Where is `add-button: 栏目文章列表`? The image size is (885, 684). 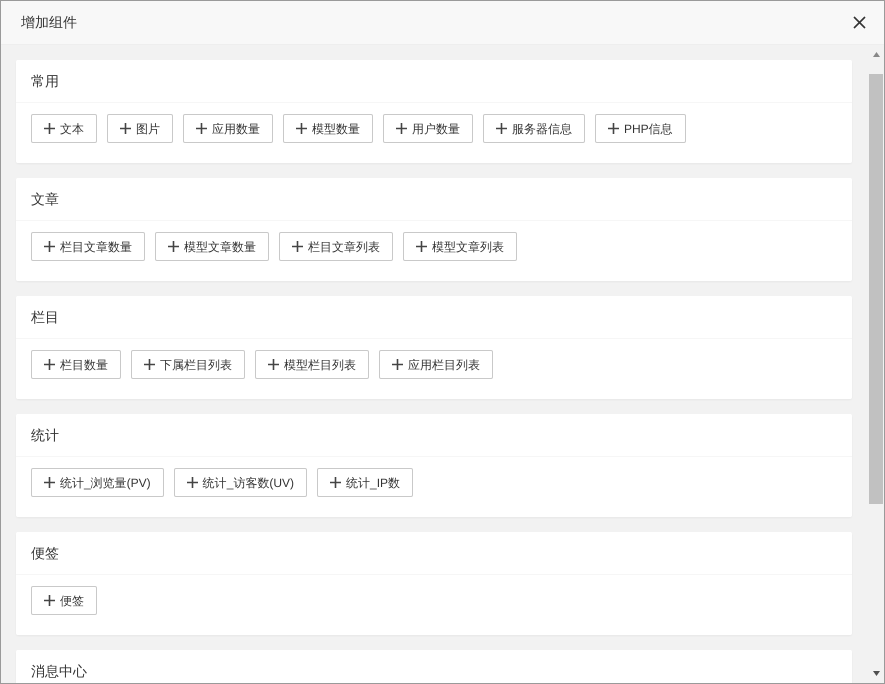
add-button: 栏目文章列表 is located at coordinates (336, 246).